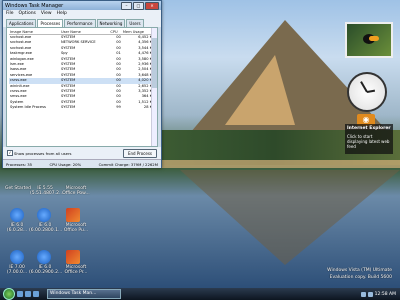 The height and width of the screenshot is (300, 400). Describe the element at coordinates (371, 91) in the screenshot. I see `clock-hour-hand` at that location.